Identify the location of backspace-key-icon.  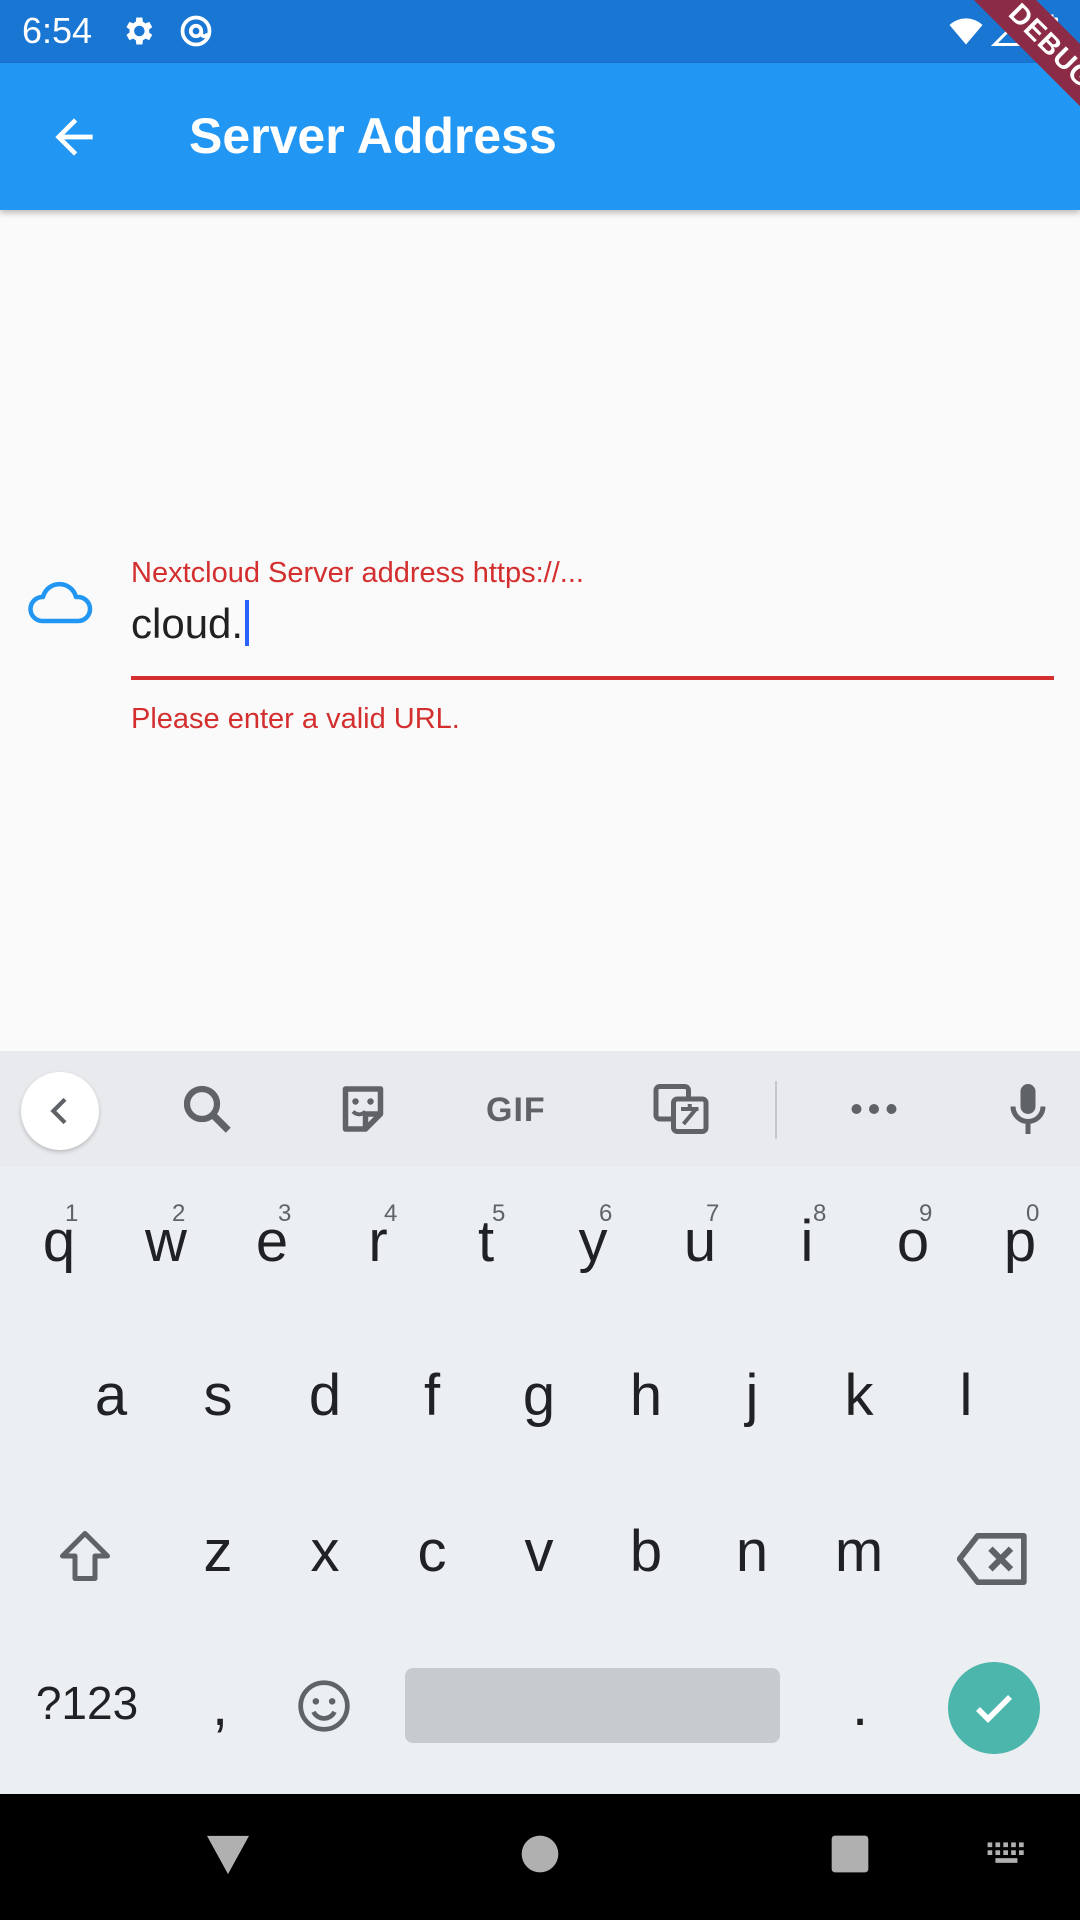
(993, 1559).